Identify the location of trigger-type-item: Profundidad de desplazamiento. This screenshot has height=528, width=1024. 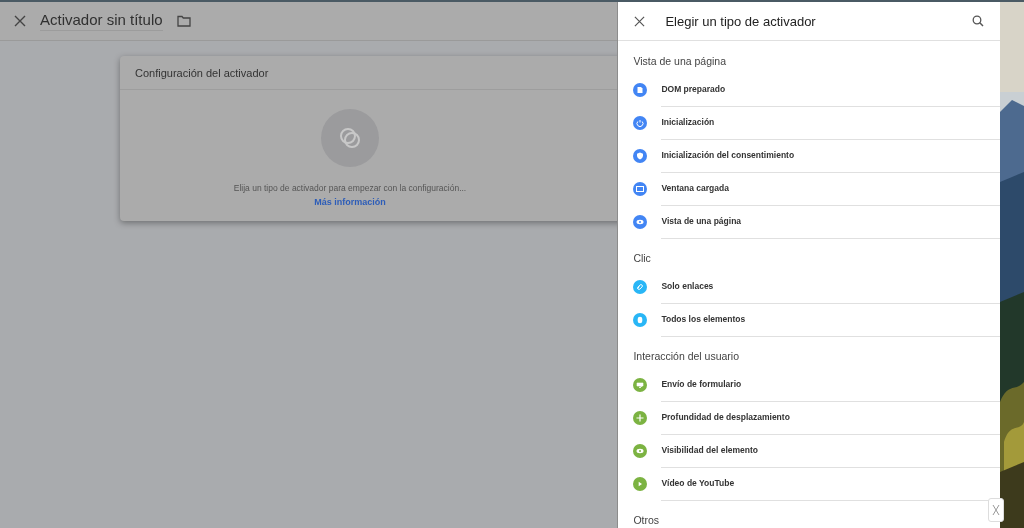
(809, 417).